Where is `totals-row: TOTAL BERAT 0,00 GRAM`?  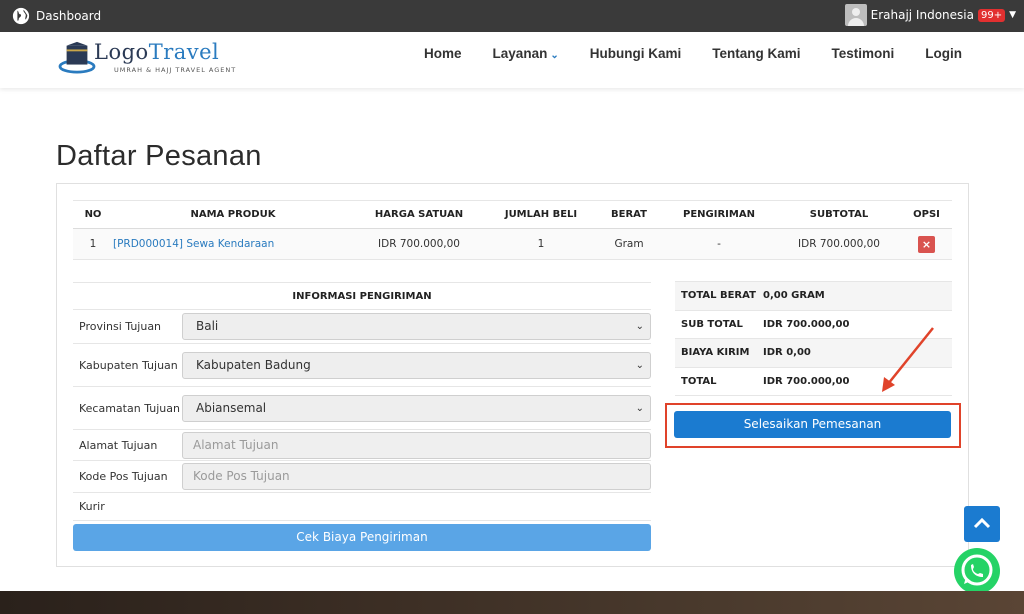 totals-row: TOTAL BERAT 0,00 GRAM is located at coordinates (813, 296).